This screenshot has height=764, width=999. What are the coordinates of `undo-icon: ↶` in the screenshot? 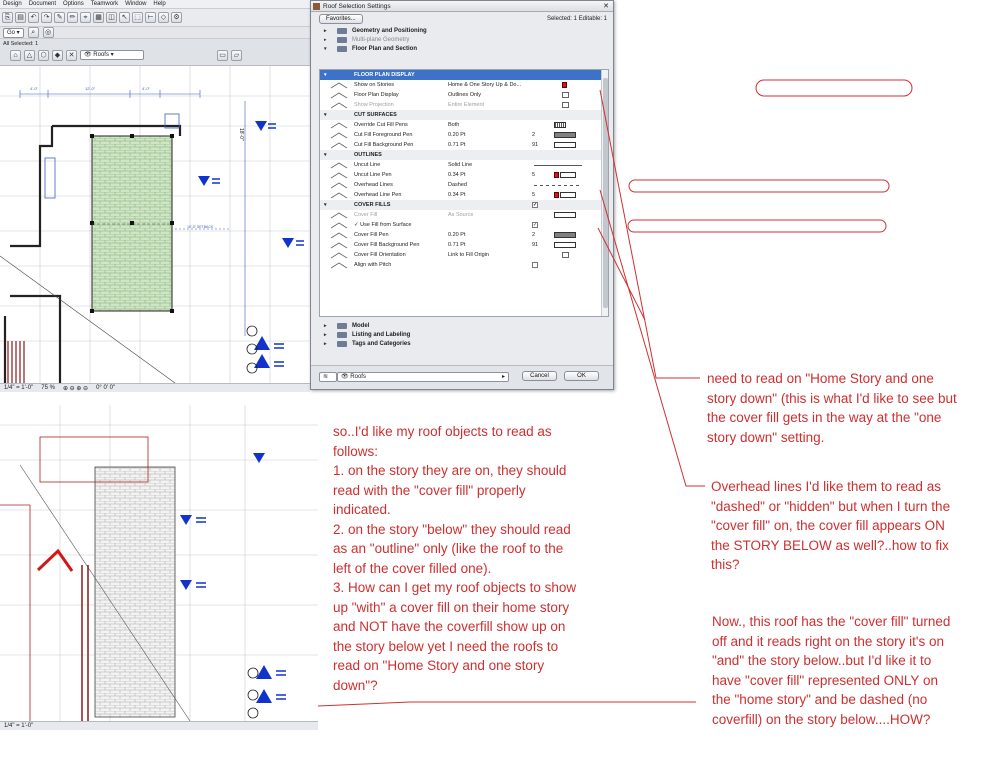 It's located at (33, 17).